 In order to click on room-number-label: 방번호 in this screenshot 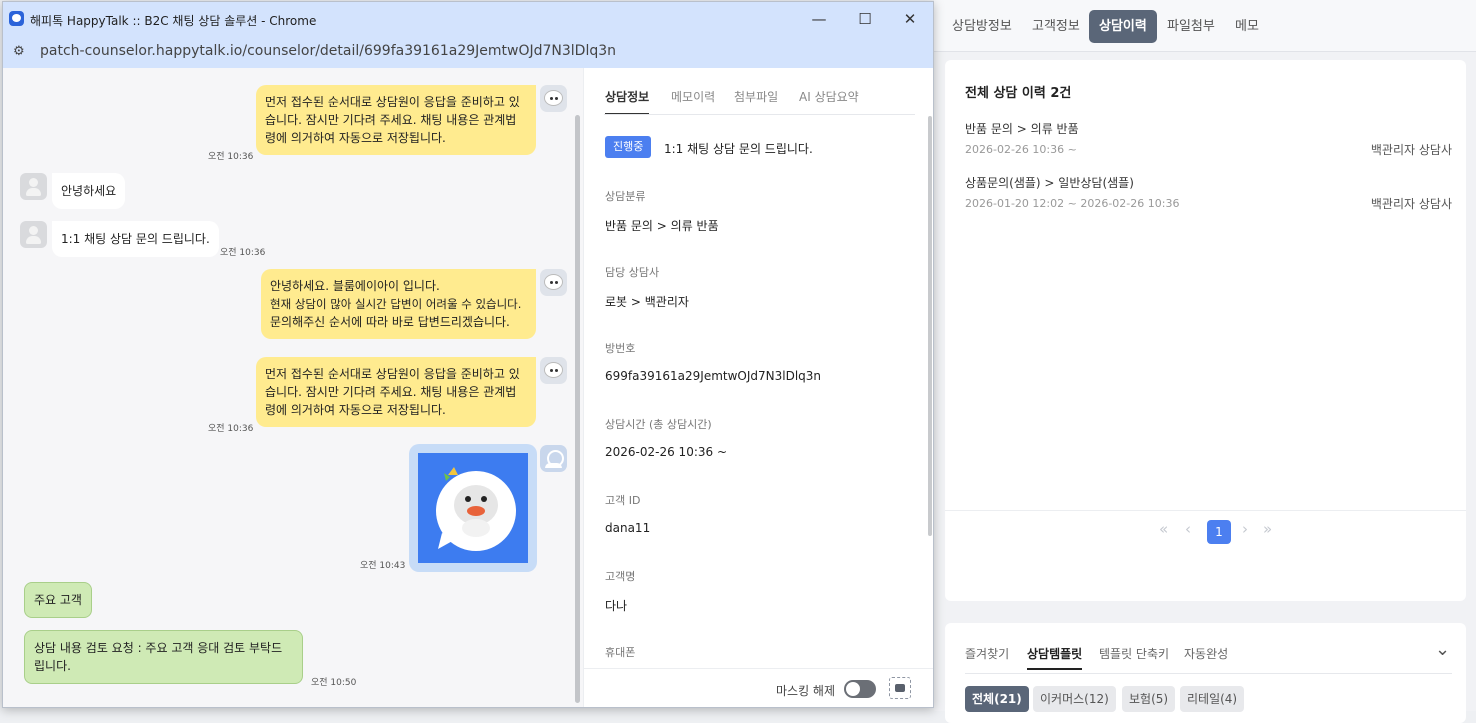, I will do `click(620, 348)`.